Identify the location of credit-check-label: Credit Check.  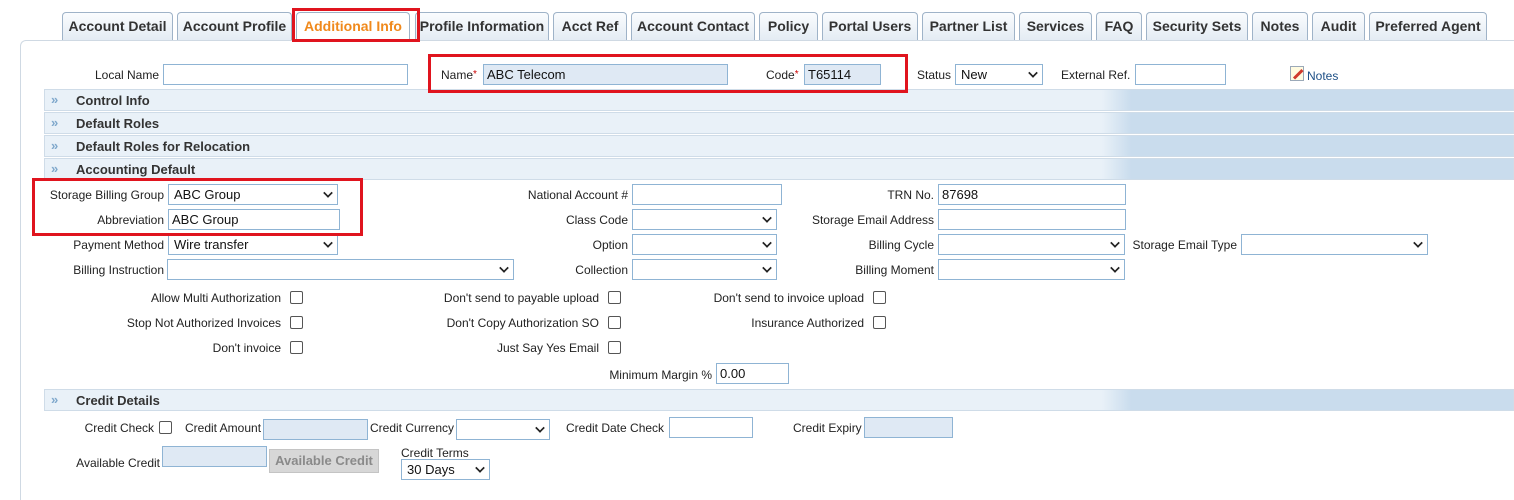
(119, 428).